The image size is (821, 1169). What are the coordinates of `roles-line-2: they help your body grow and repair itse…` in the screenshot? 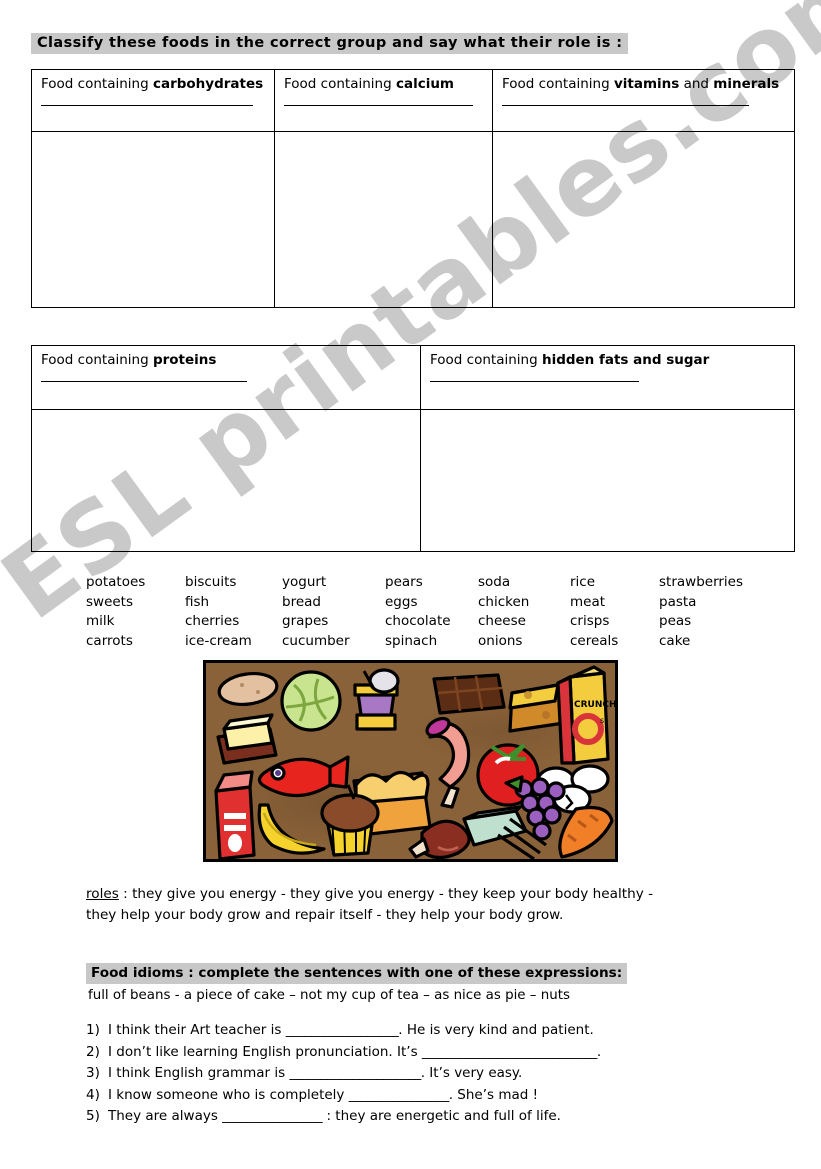 It's located at (325, 915).